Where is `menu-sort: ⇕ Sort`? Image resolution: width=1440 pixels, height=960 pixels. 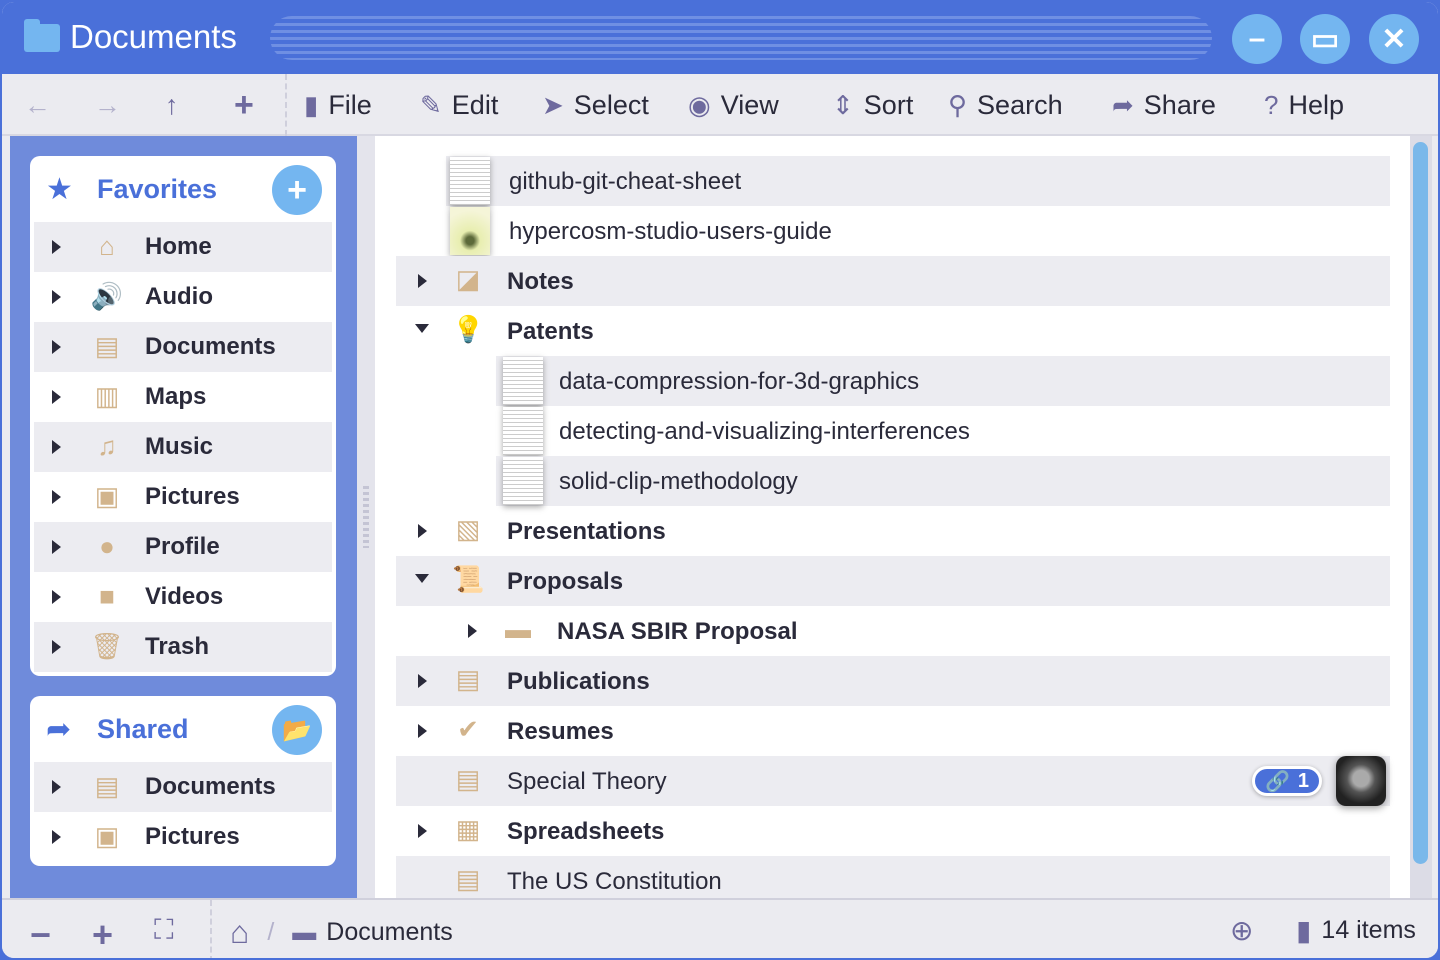 menu-sort: ⇕ Sort is located at coordinates (872, 105).